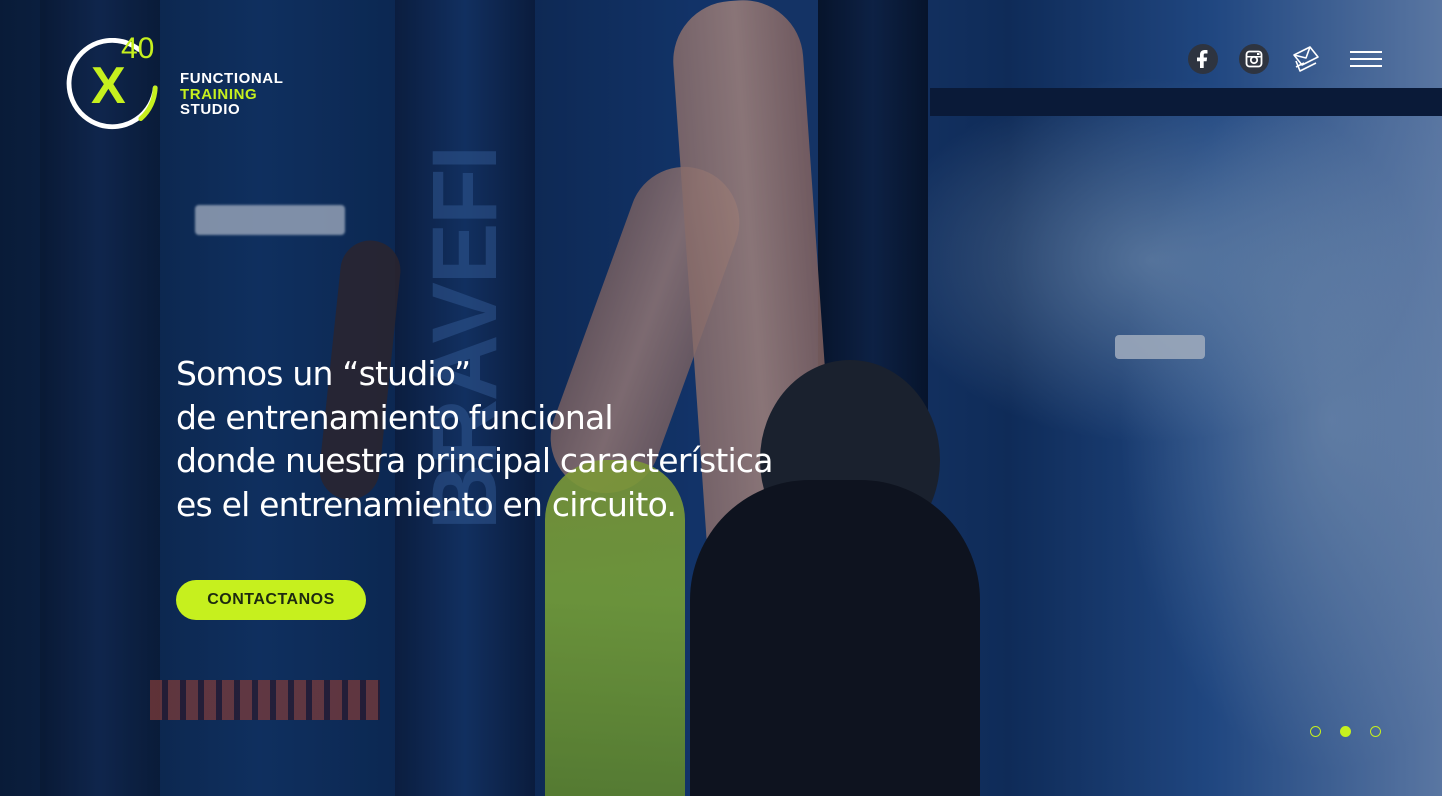 The width and height of the screenshot is (1442, 796). I want to click on headline-line: donde nuestra principal característica, so click(474, 460).